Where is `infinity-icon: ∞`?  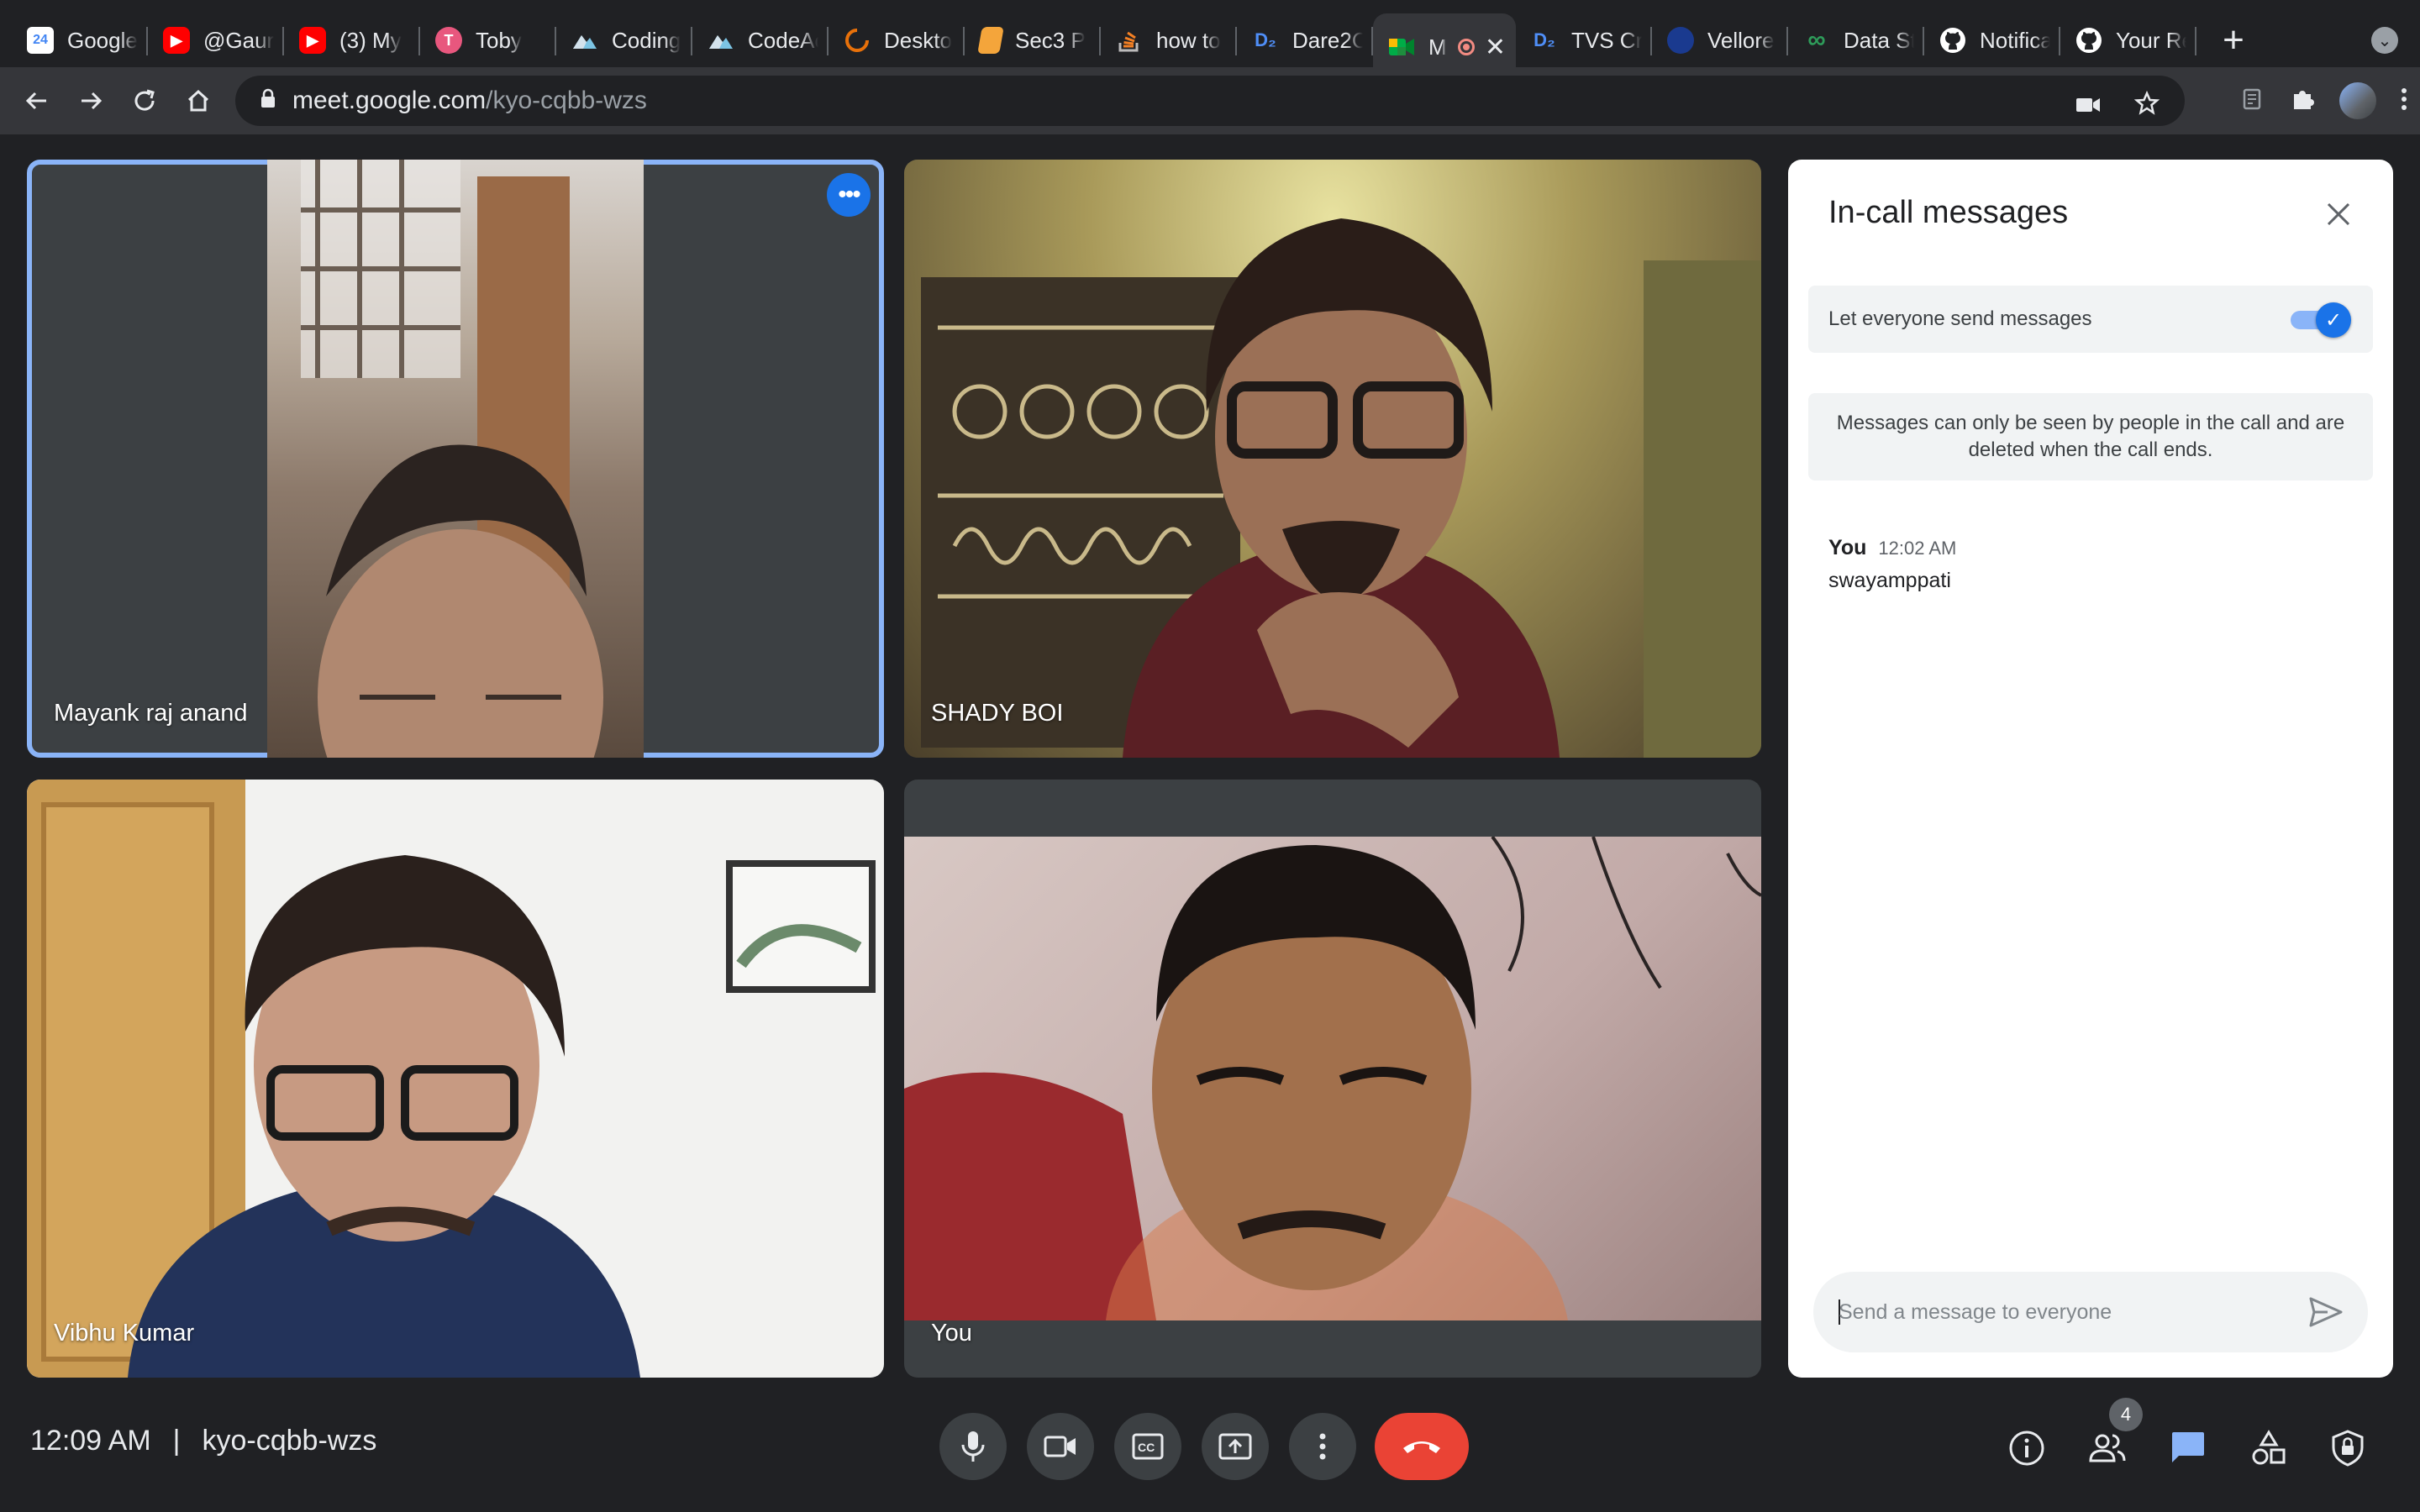
infinity-icon: ∞ is located at coordinates (1816, 40).